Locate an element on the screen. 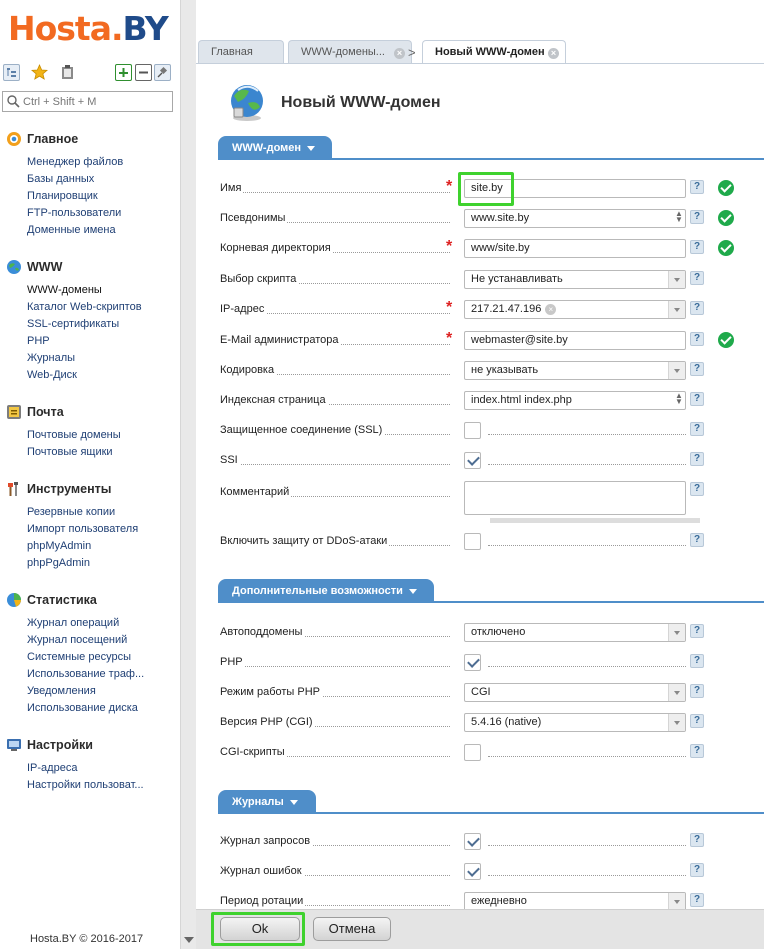 The height and width of the screenshot is (949, 764). sidebar-item-notifications: Уведомления is located at coordinates (90, 691).